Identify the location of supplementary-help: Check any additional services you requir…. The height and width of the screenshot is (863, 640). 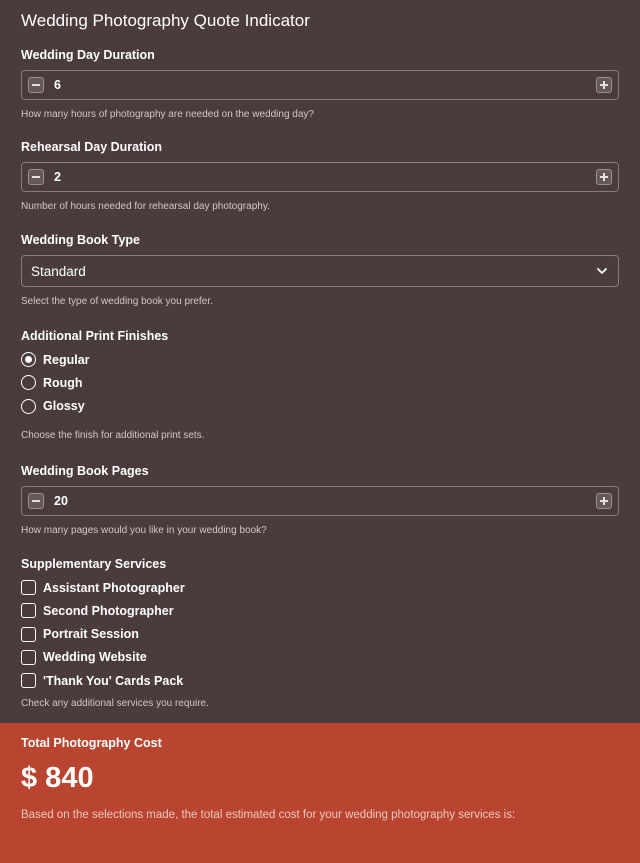
(115, 704).